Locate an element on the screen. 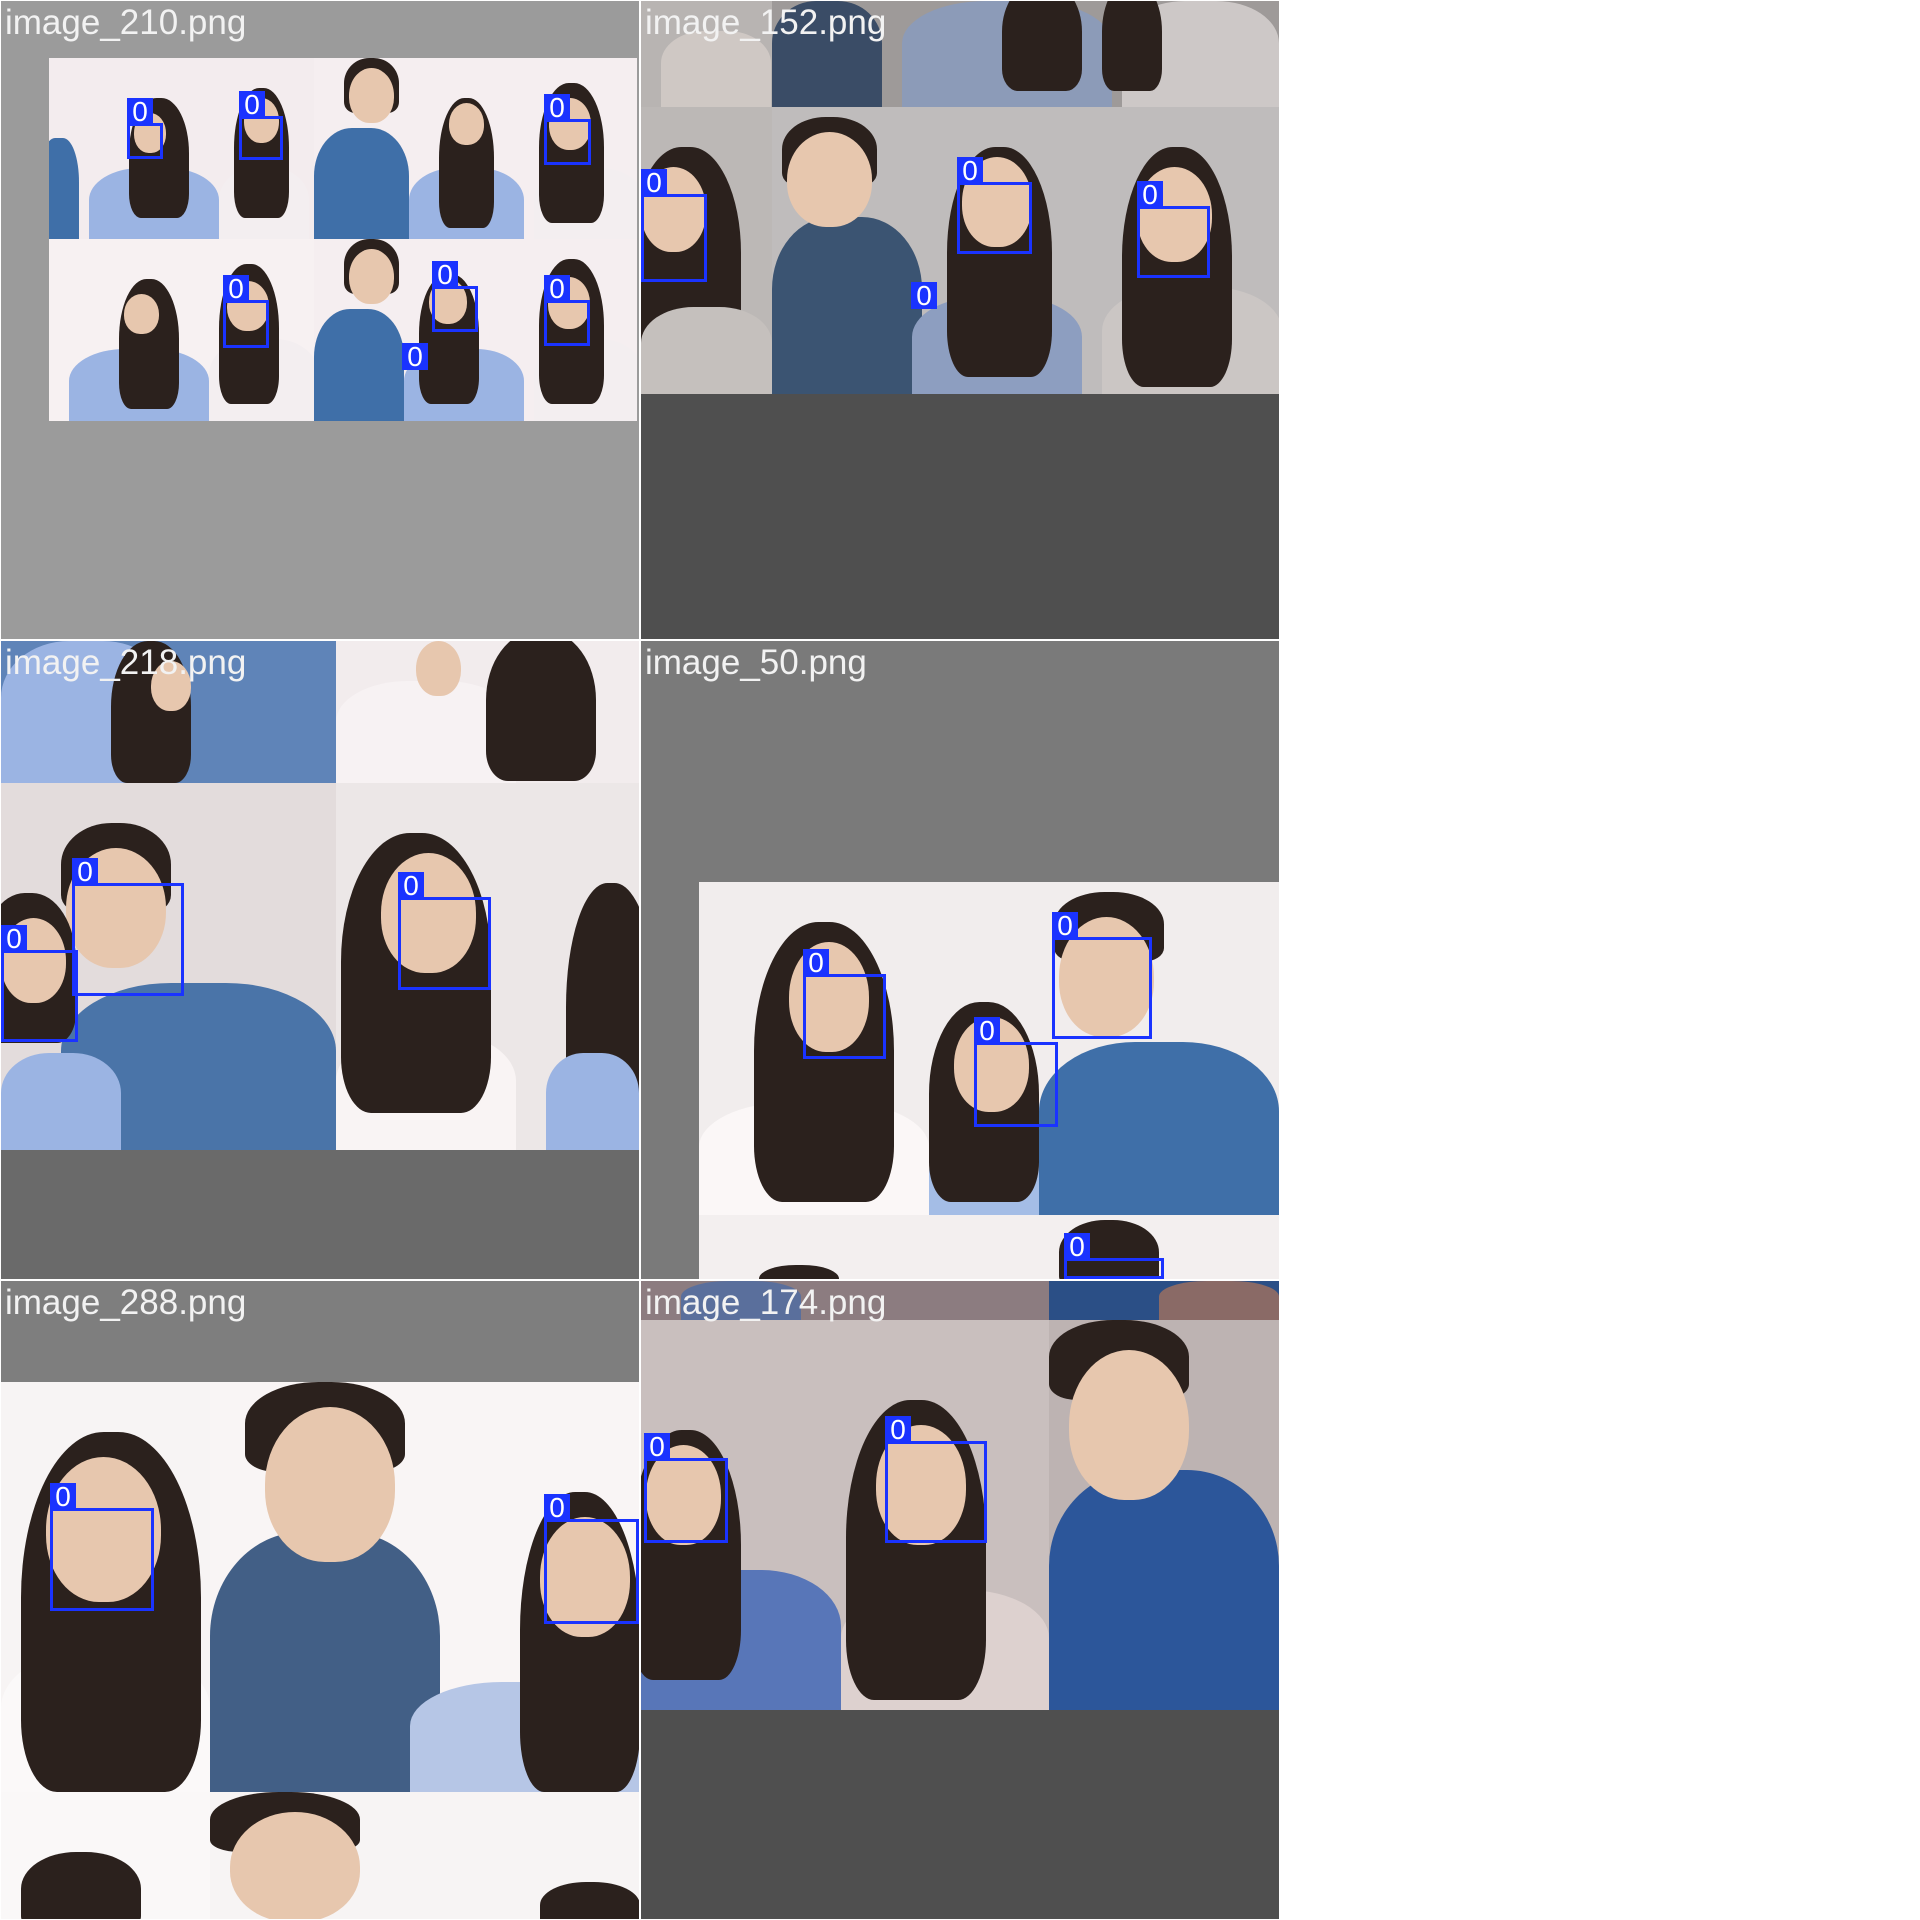  tile-filename: image_152.png is located at coordinates (766, 22).